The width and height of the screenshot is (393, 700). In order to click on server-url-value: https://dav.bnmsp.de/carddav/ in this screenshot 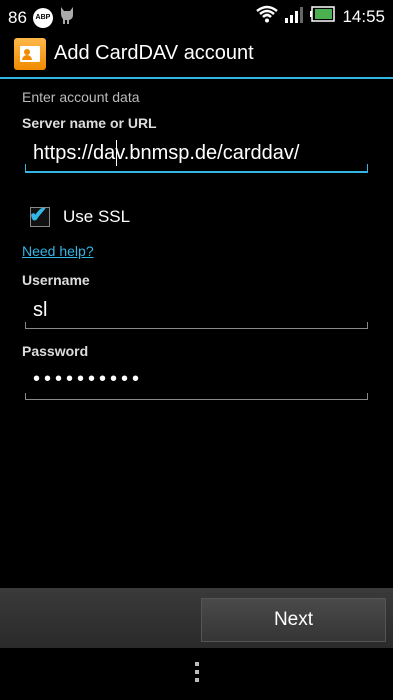, I will do `click(166, 153)`.